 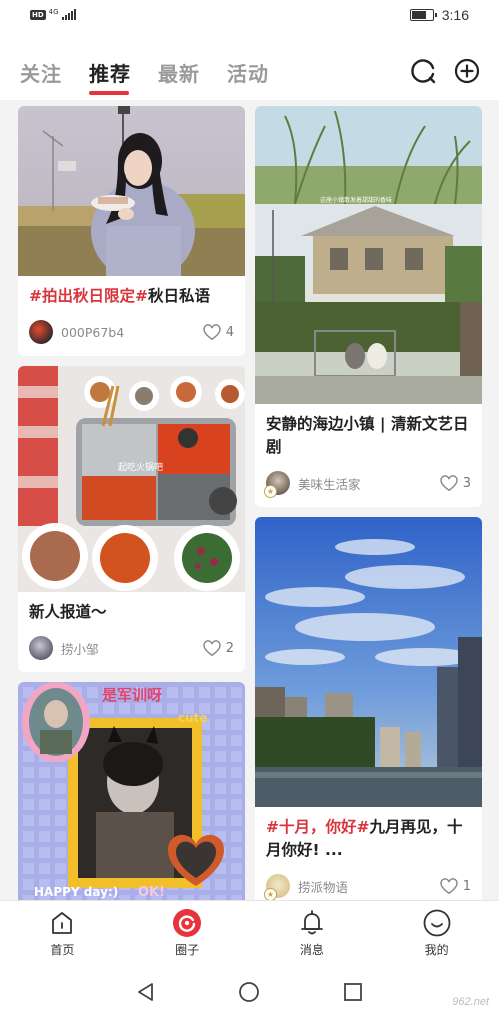 I want to click on collage-badge-ok: OK!, so click(x=151, y=892).